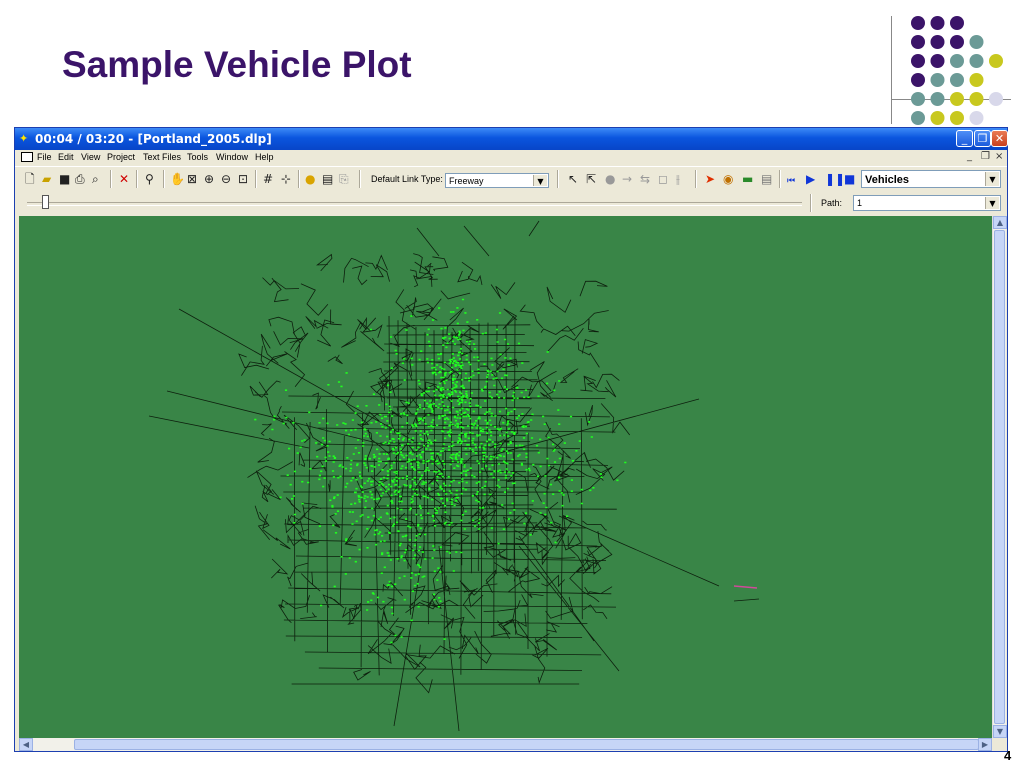 This screenshot has height=768, width=1024. Describe the element at coordinates (678, 179) in the screenshot. I see `split-icon: ⫲` at that location.